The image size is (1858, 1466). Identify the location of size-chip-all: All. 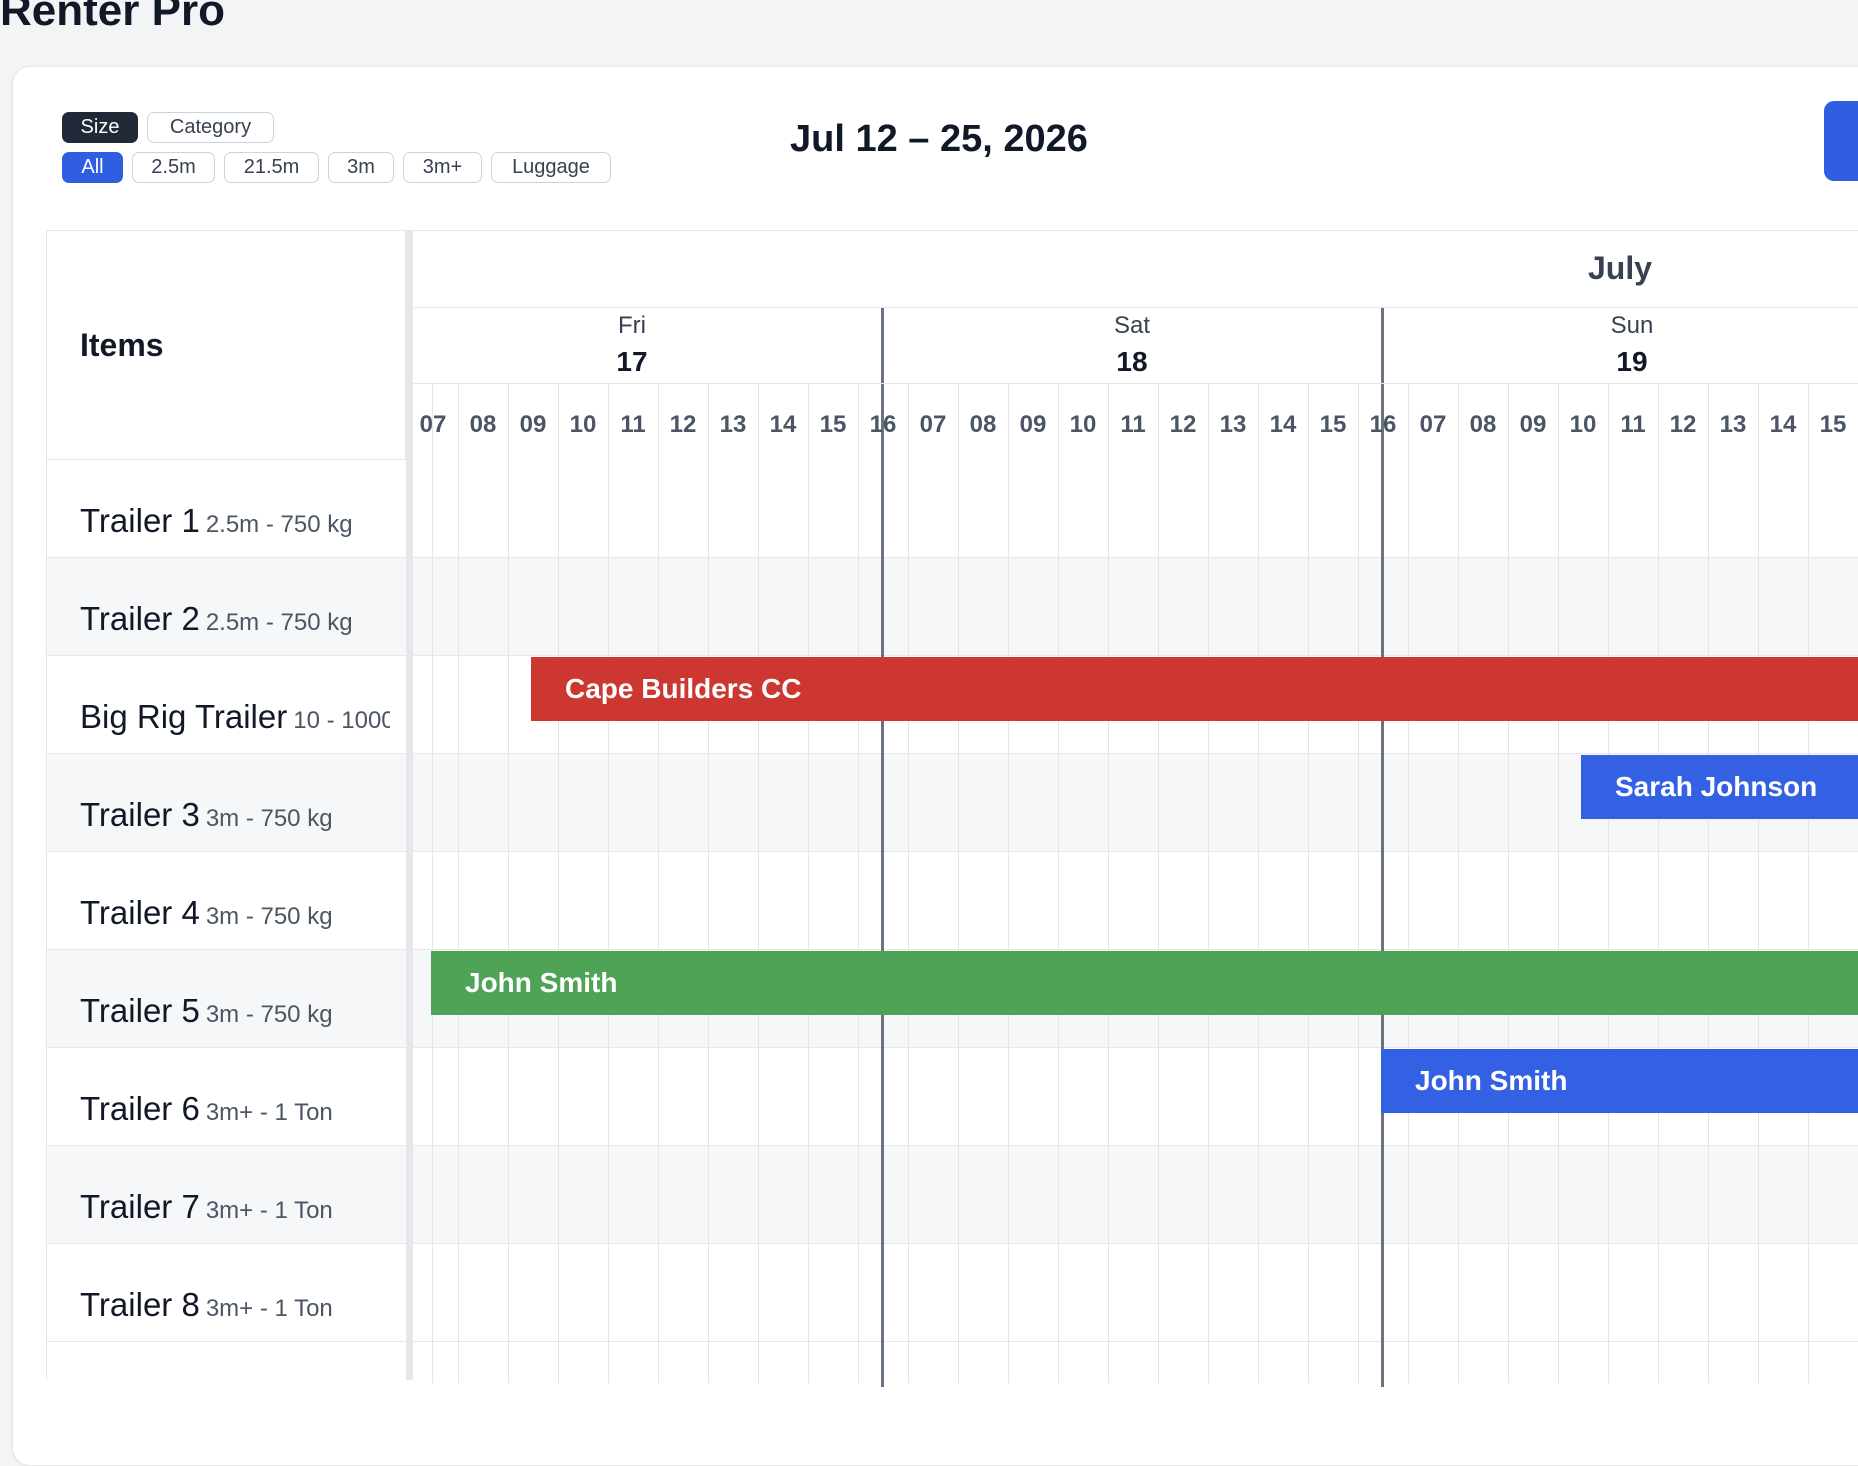
(92, 167).